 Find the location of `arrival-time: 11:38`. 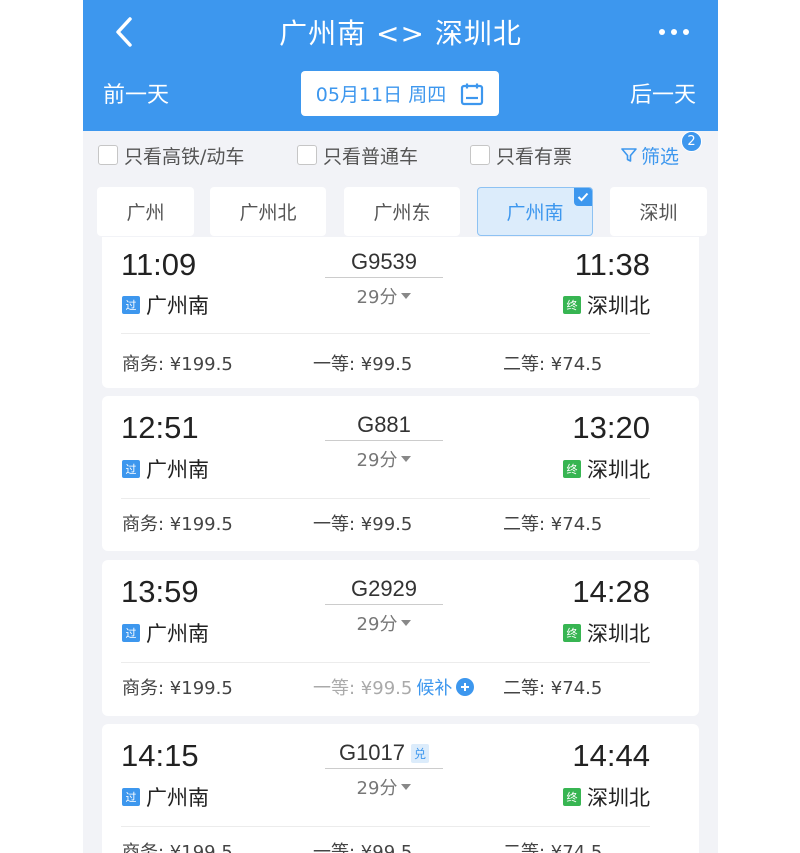

arrival-time: 11:38 is located at coordinates (612, 264).